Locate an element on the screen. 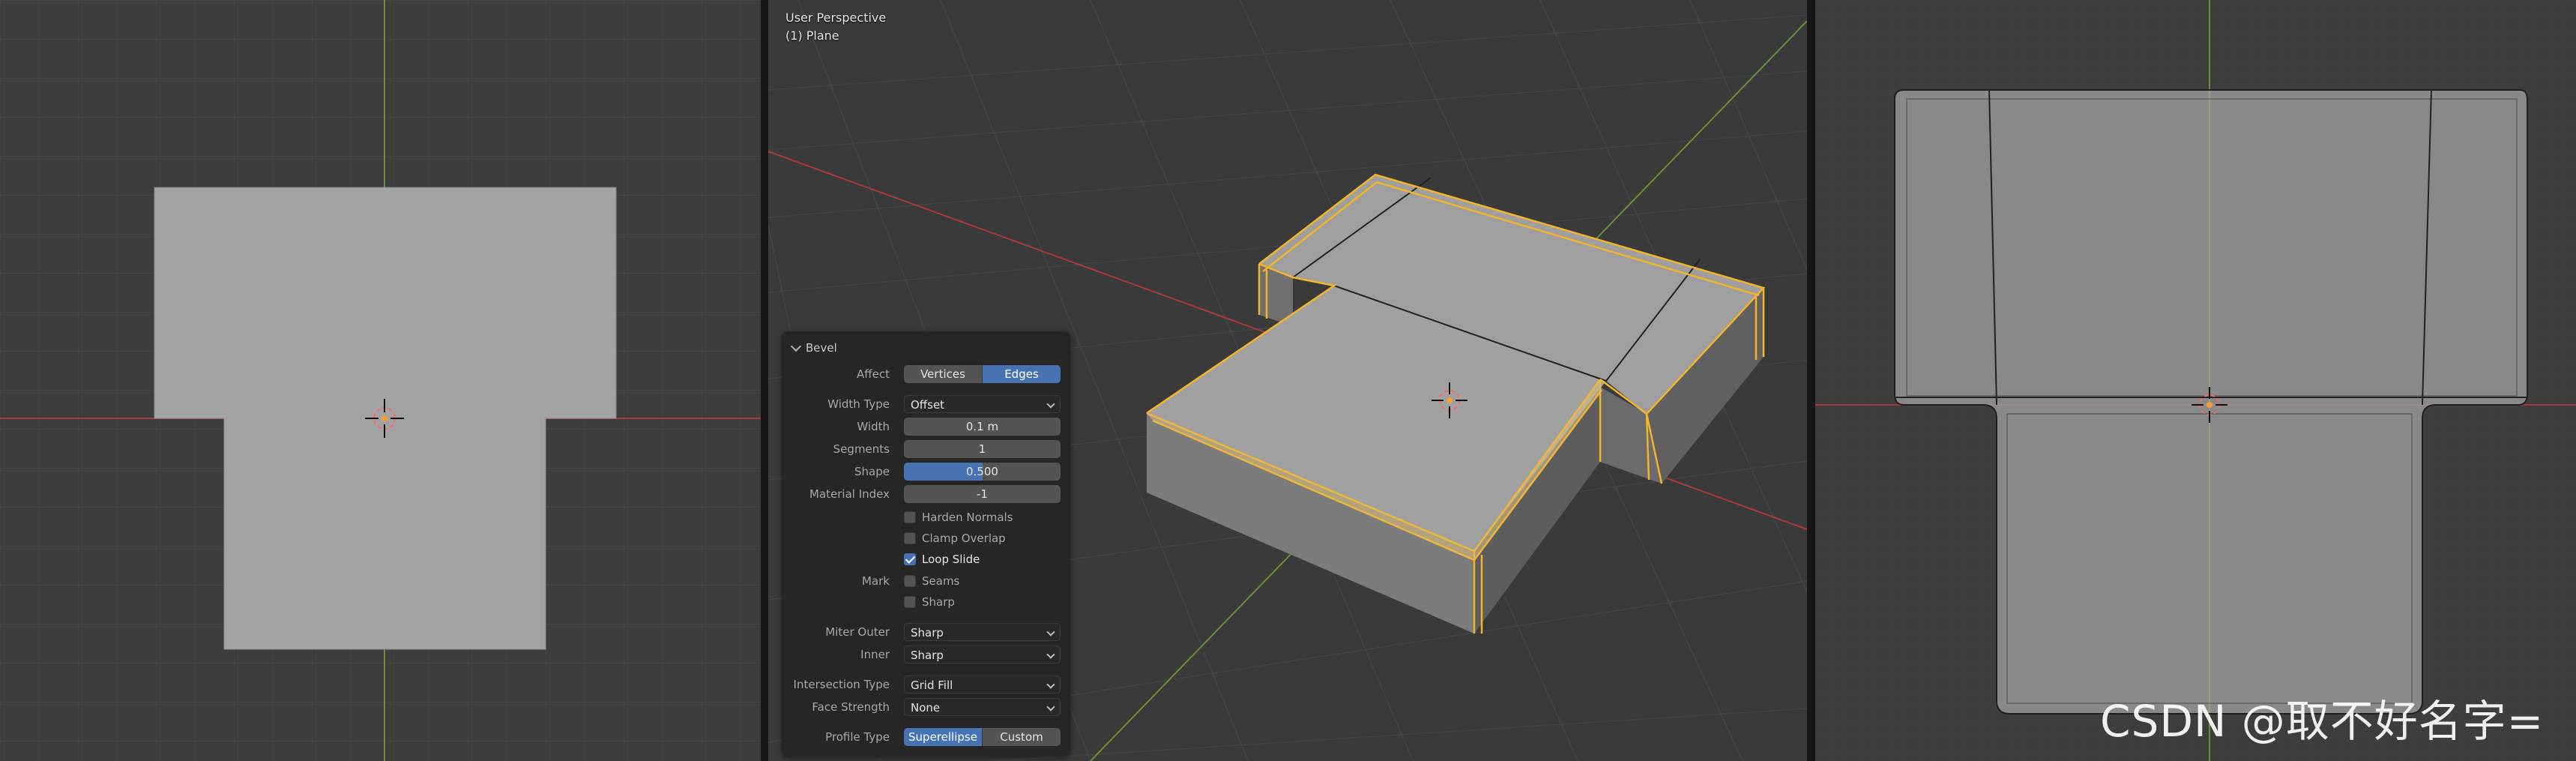  profile-type-toggle: Superellipse Custom is located at coordinates (983, 737).